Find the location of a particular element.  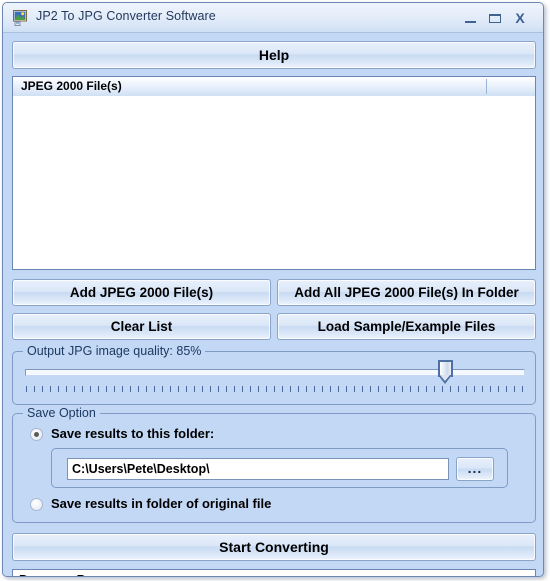

start-converting-button: Start Converting is located at coordinates (274, 547).